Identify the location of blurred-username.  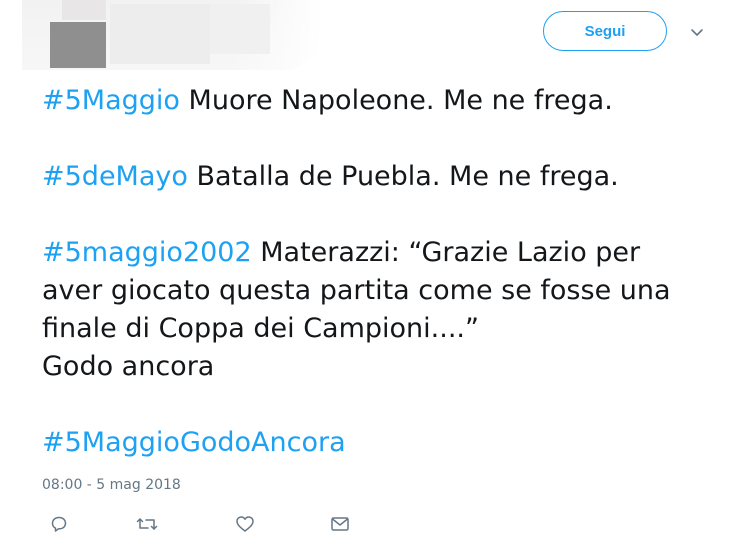
(240, 29).